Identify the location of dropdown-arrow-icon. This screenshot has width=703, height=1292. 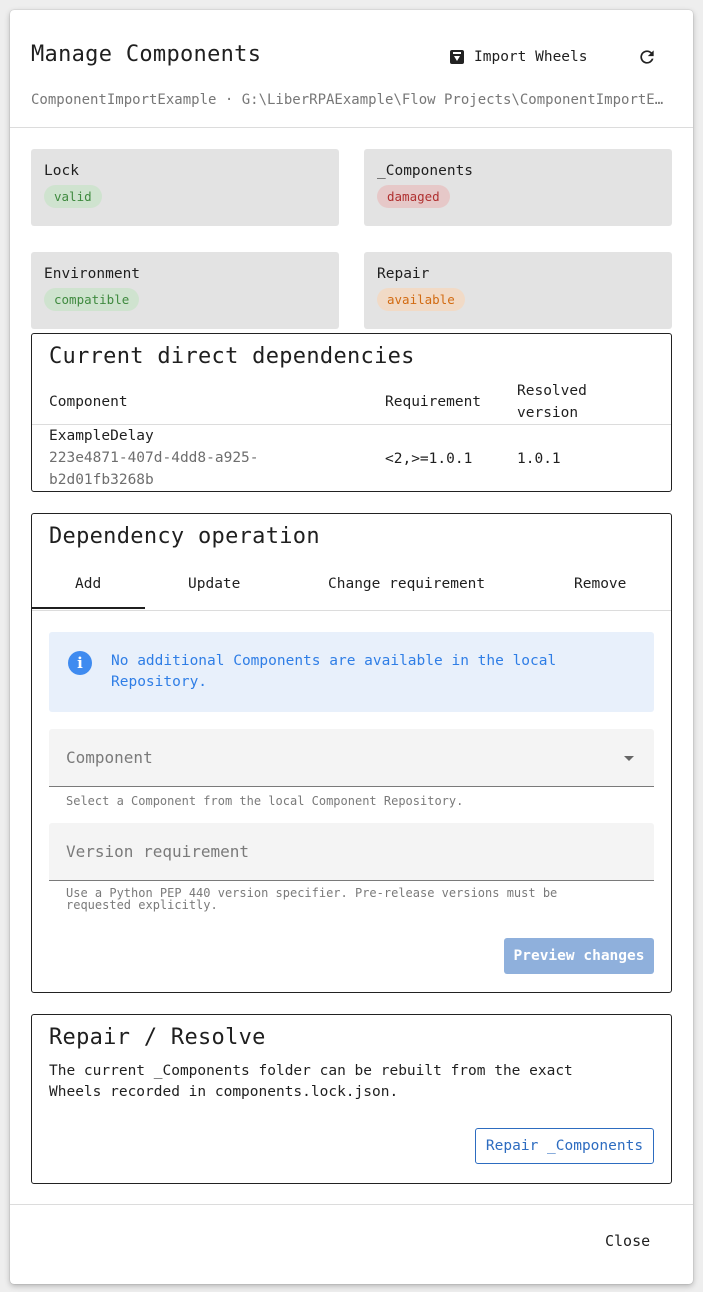
(629, 758).